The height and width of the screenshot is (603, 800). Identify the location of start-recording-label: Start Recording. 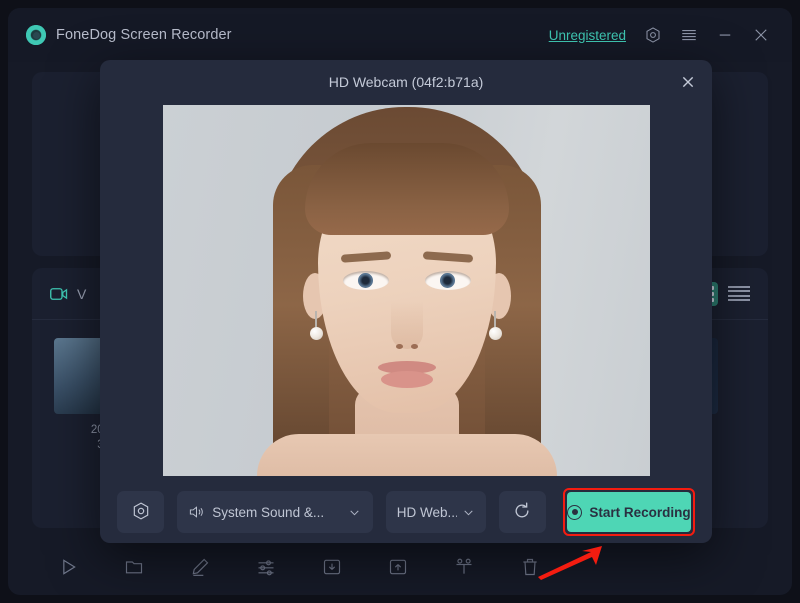
(640, 512).